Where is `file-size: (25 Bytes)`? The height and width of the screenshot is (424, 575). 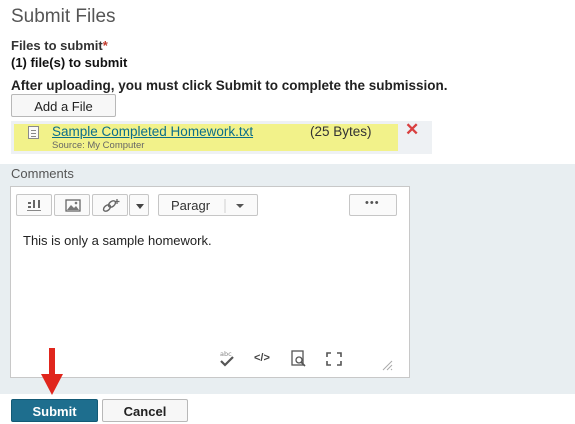
file-size: (25 Bytes) is located at coordinates (341, 131).